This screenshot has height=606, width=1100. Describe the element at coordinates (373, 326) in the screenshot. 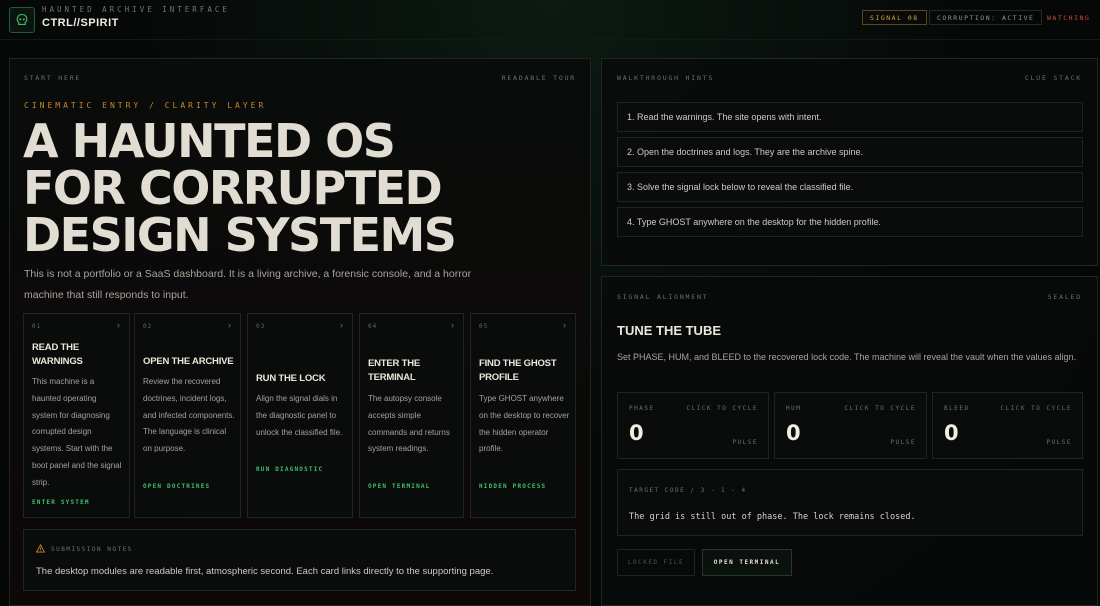

I see `card-number: 04` at that location.